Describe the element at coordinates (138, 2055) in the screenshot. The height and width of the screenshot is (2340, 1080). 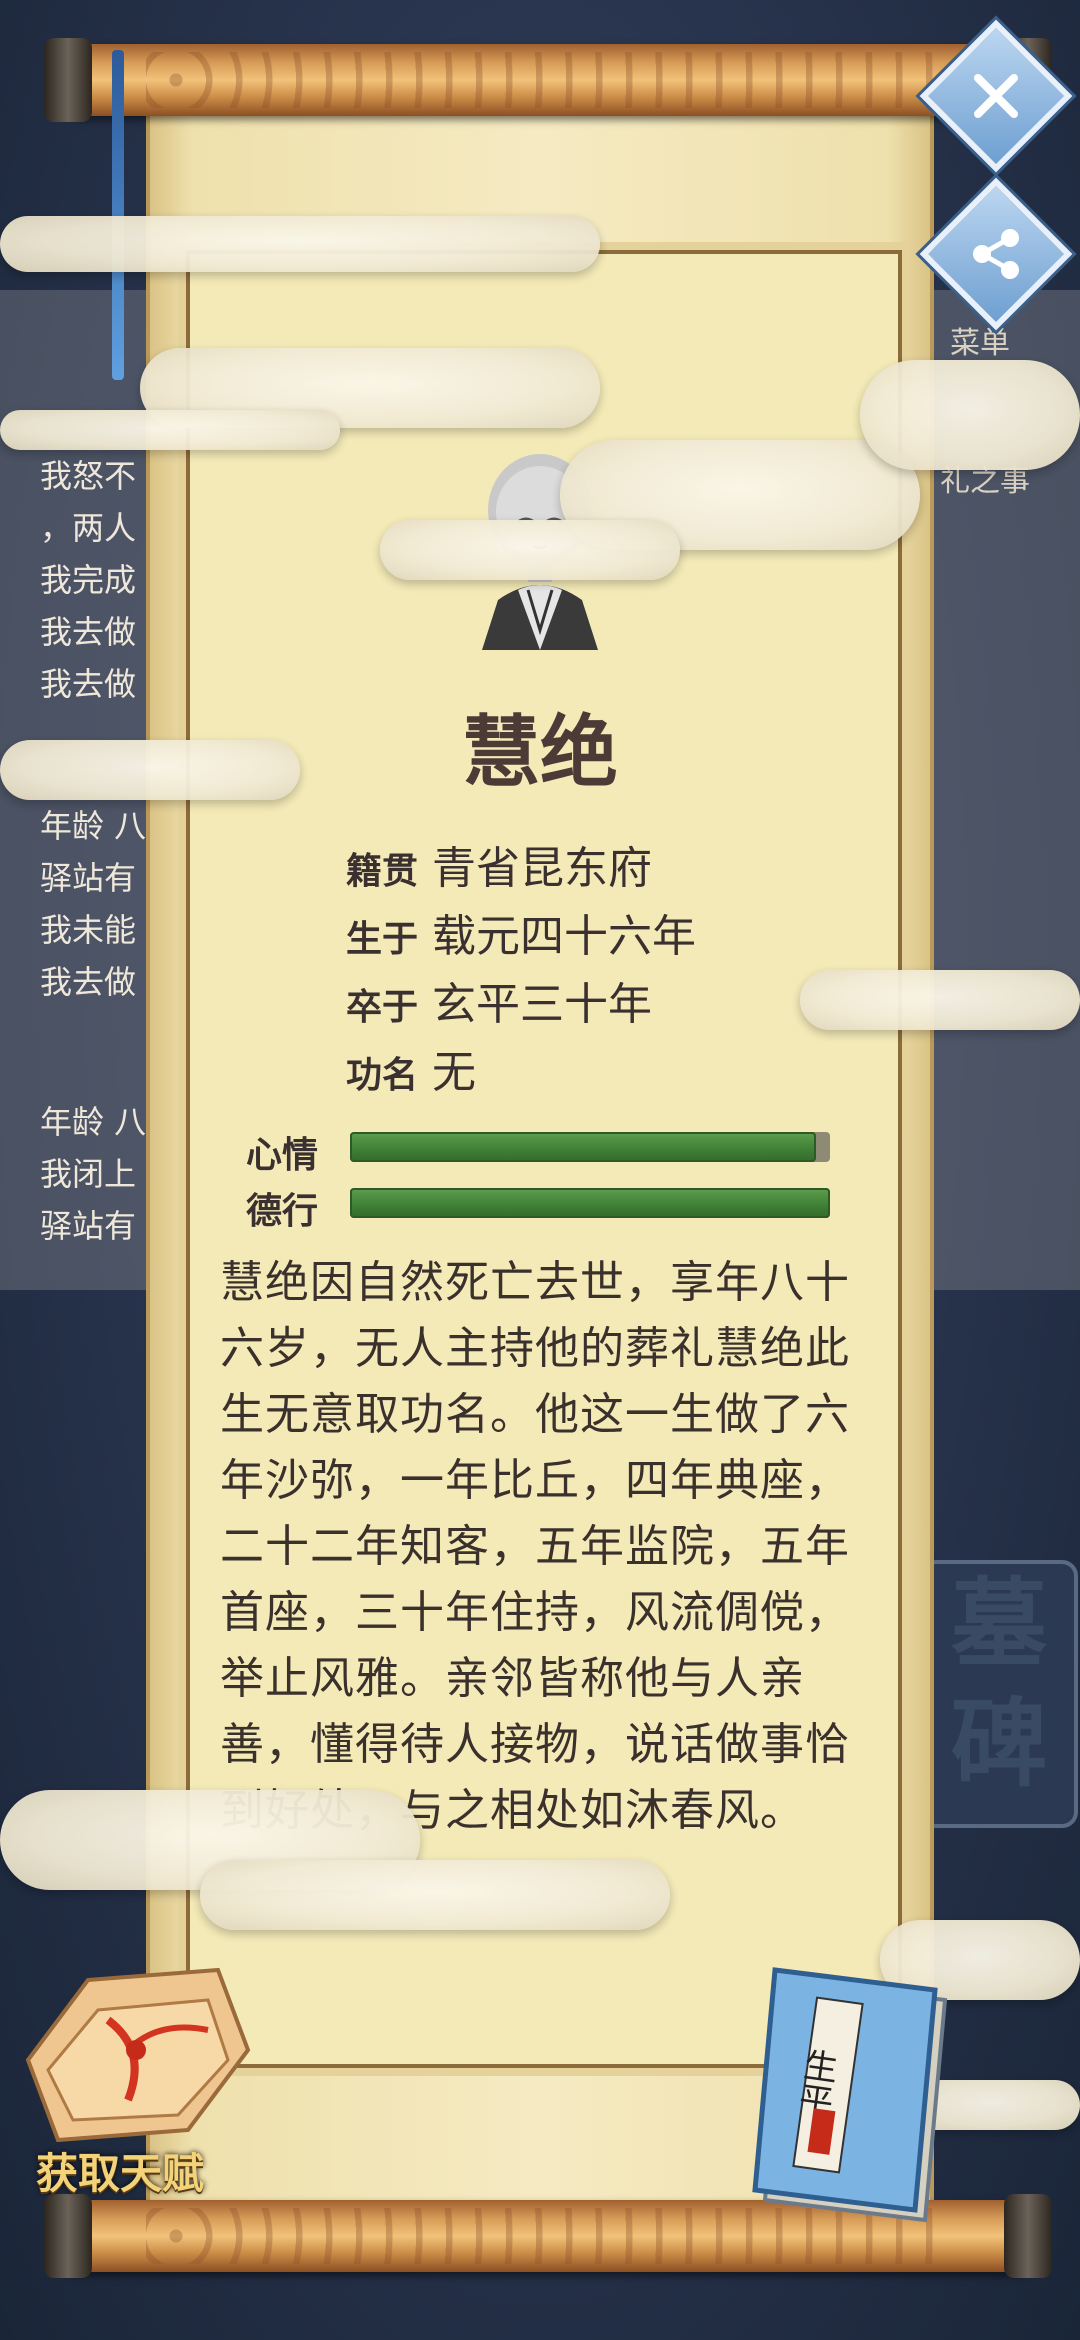
I see `scroll-bundle-icon` at that location.